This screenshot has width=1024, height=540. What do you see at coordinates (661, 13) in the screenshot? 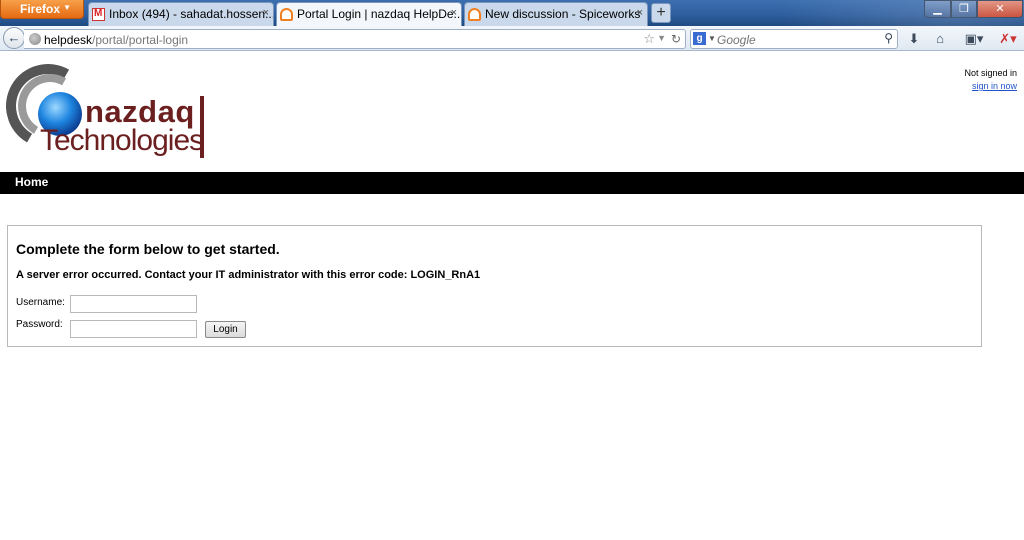
I see `new-tab-button: +` at bounding box center [661, 13].